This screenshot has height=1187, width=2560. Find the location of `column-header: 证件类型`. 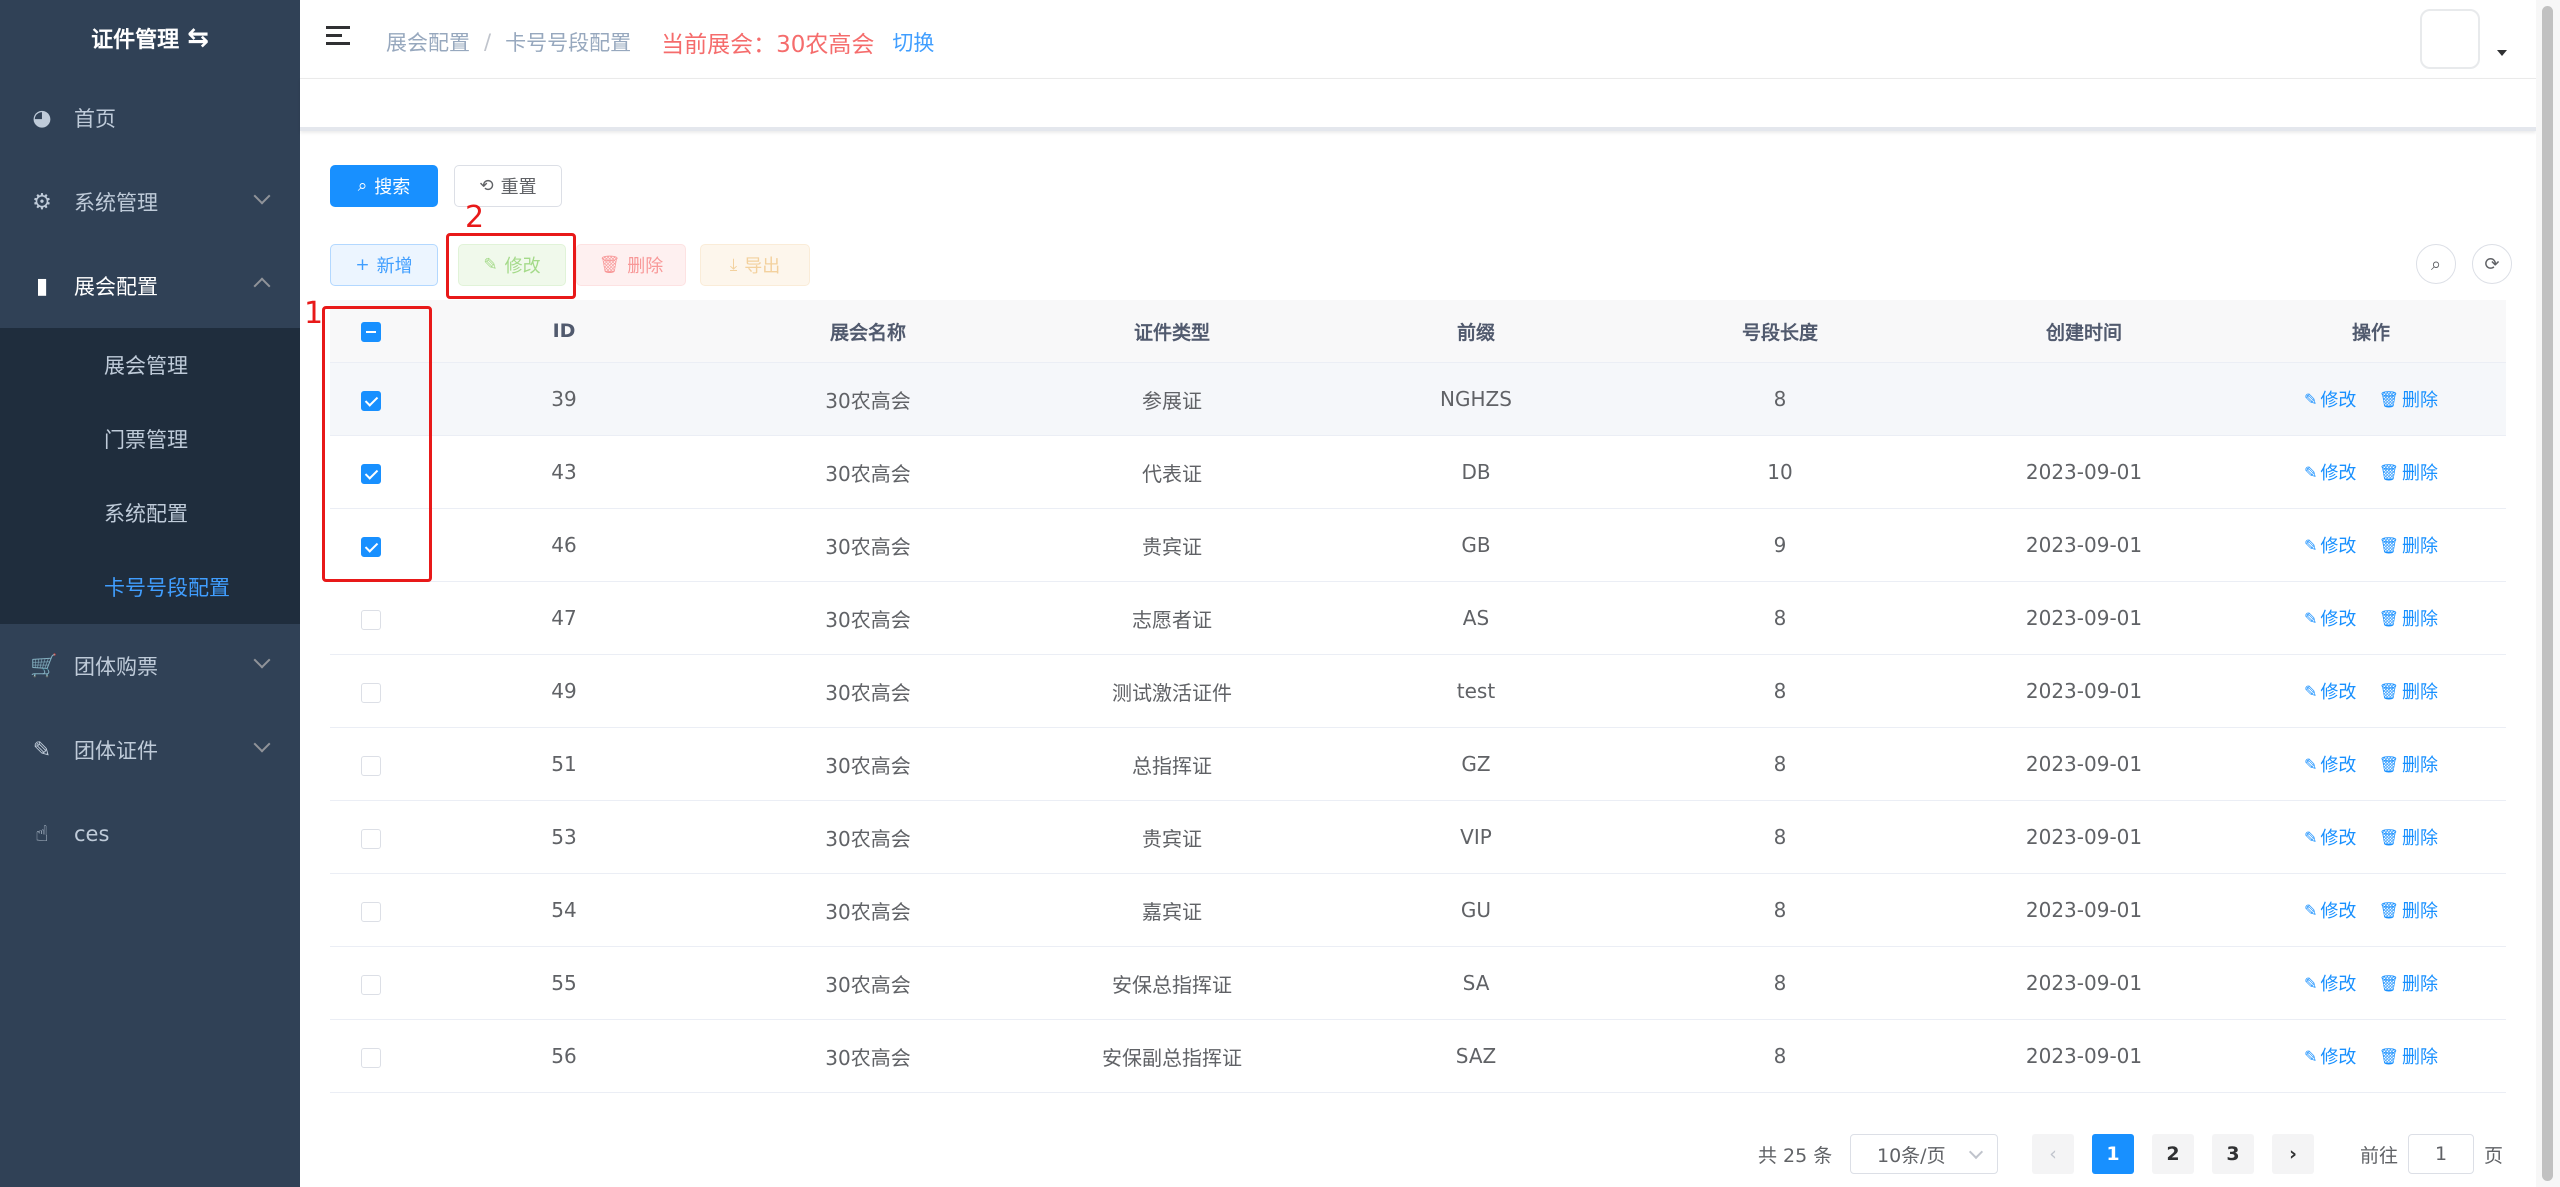

column-header: 证件类型 is located at coordinates (1172, 331).